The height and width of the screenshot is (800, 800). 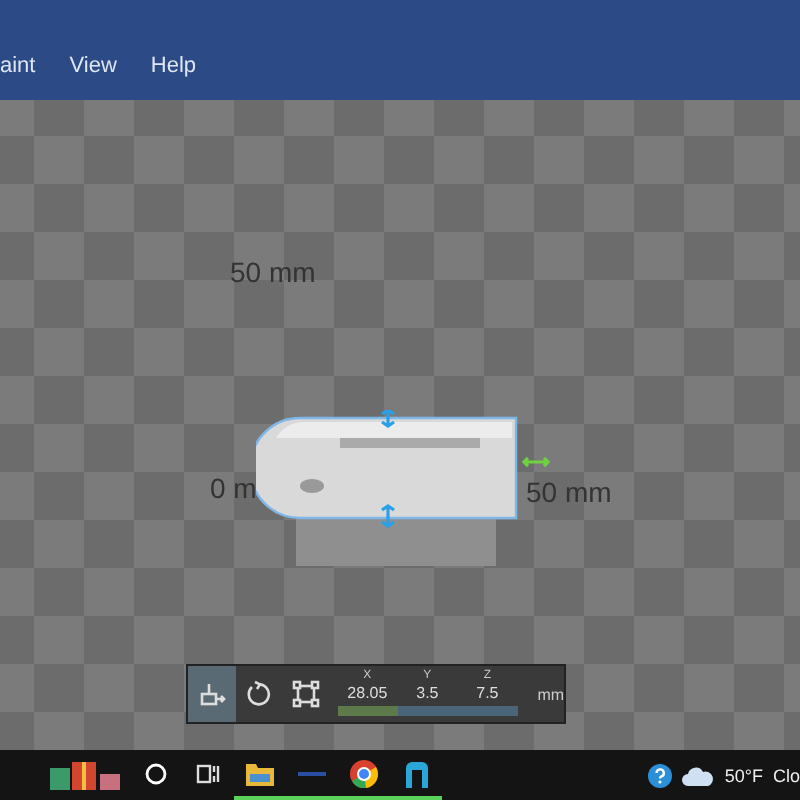 I want to click on help-icon, so click(x=660, y=775).